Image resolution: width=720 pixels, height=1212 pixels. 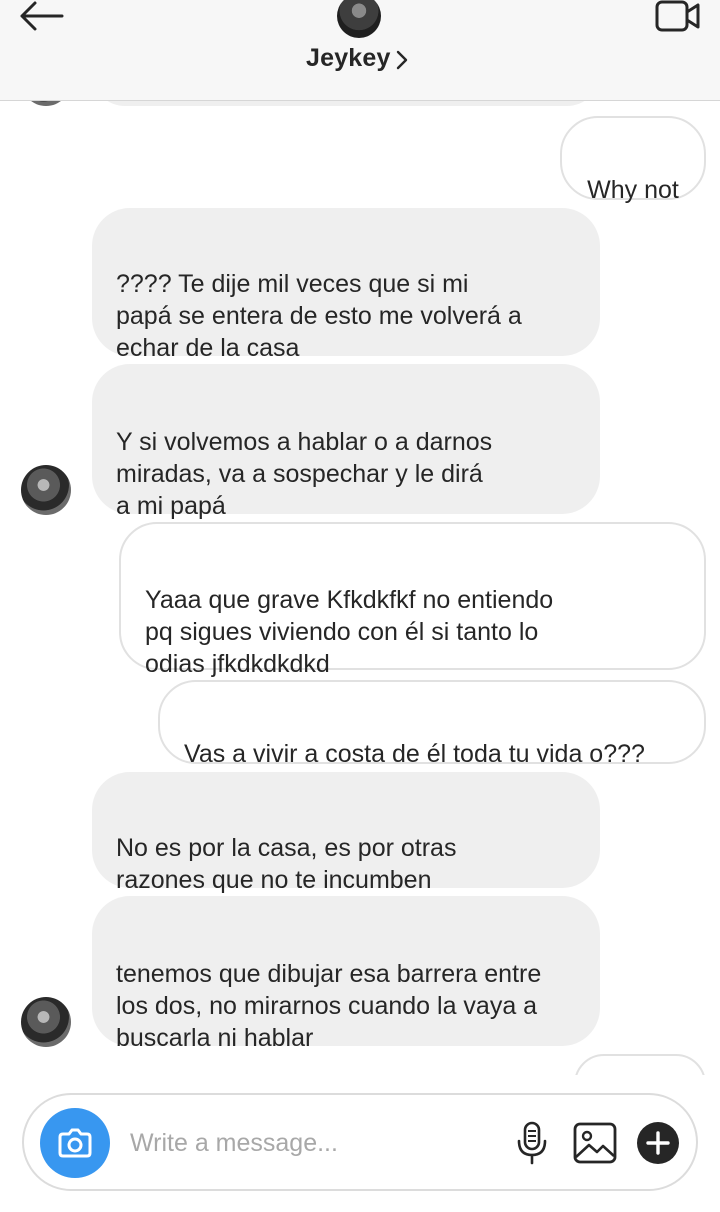 I want to click on camera-icon, so click(x=75, y=1143).